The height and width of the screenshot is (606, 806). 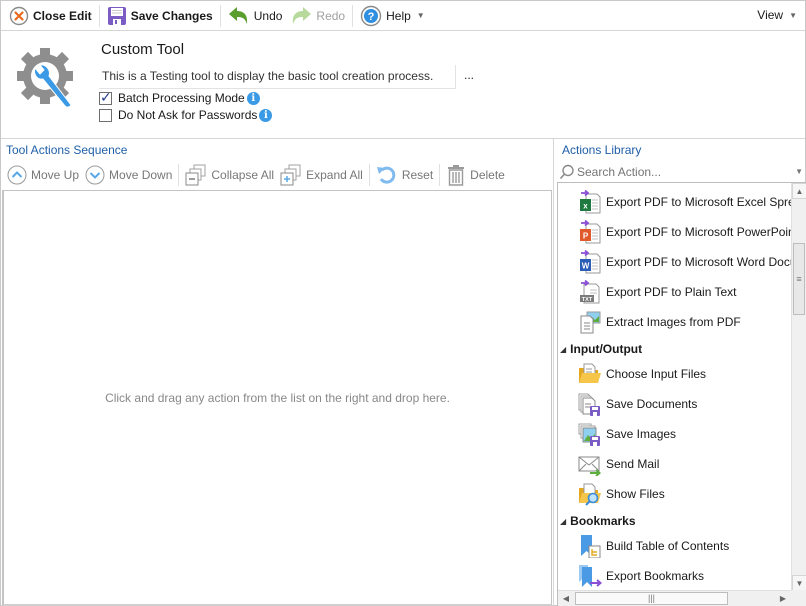 What do you see at coordinates (171, 15) in the screenshot?
I see `save-changes-label: Save Changes` at bounding box center [171, 15].